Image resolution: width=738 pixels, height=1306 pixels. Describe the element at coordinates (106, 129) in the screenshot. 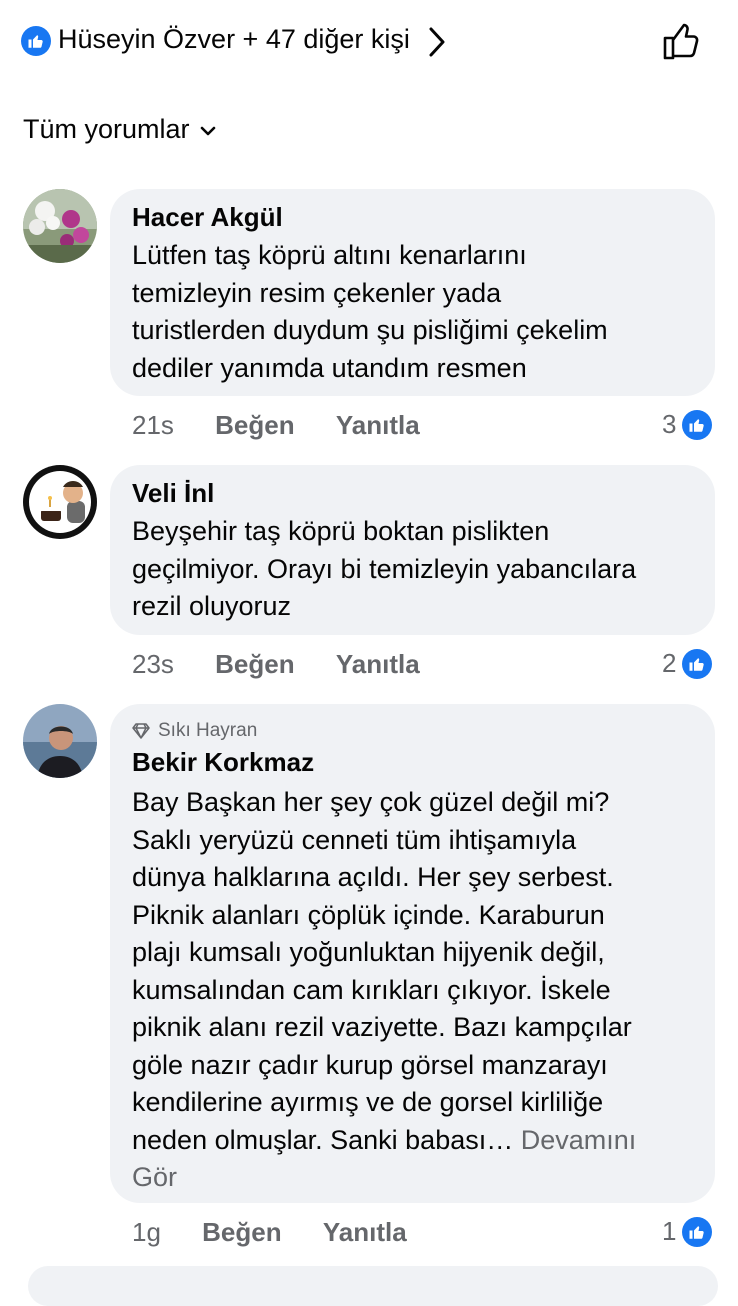

I see `comment-filter-label: Tüm yorumlar` at that location.